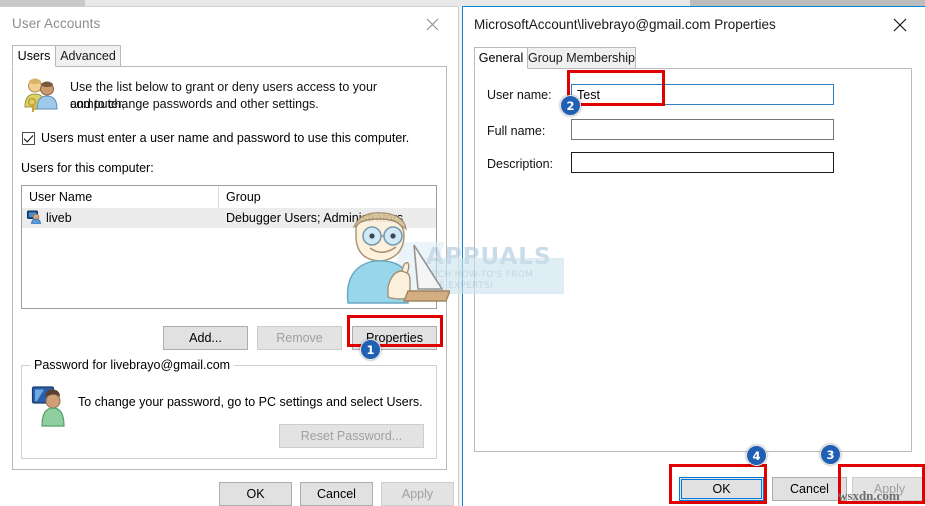 The width and height of the screenshot is (925, 506). I want to click on step-badge-1: 1, so click(370, 349).